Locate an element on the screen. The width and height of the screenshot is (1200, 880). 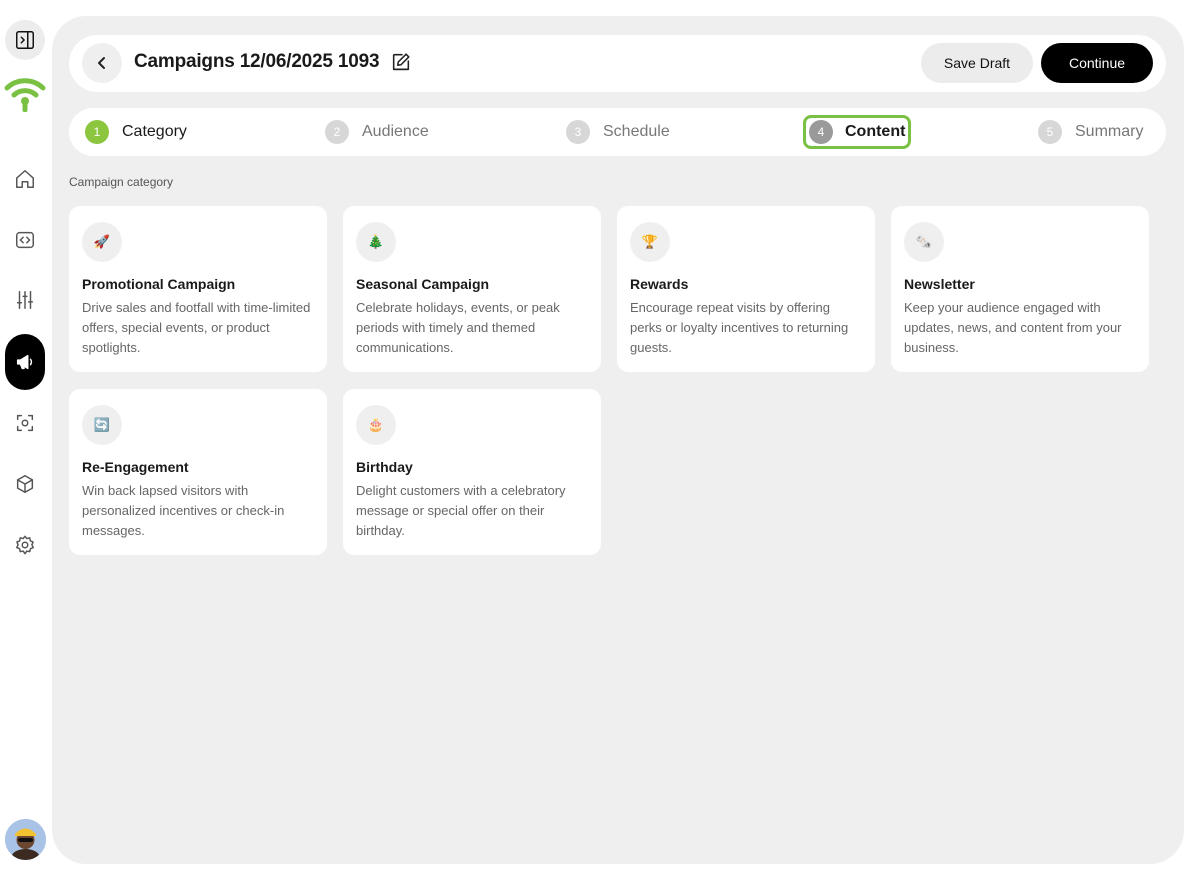
avatar is located at coordinates (25, 839).